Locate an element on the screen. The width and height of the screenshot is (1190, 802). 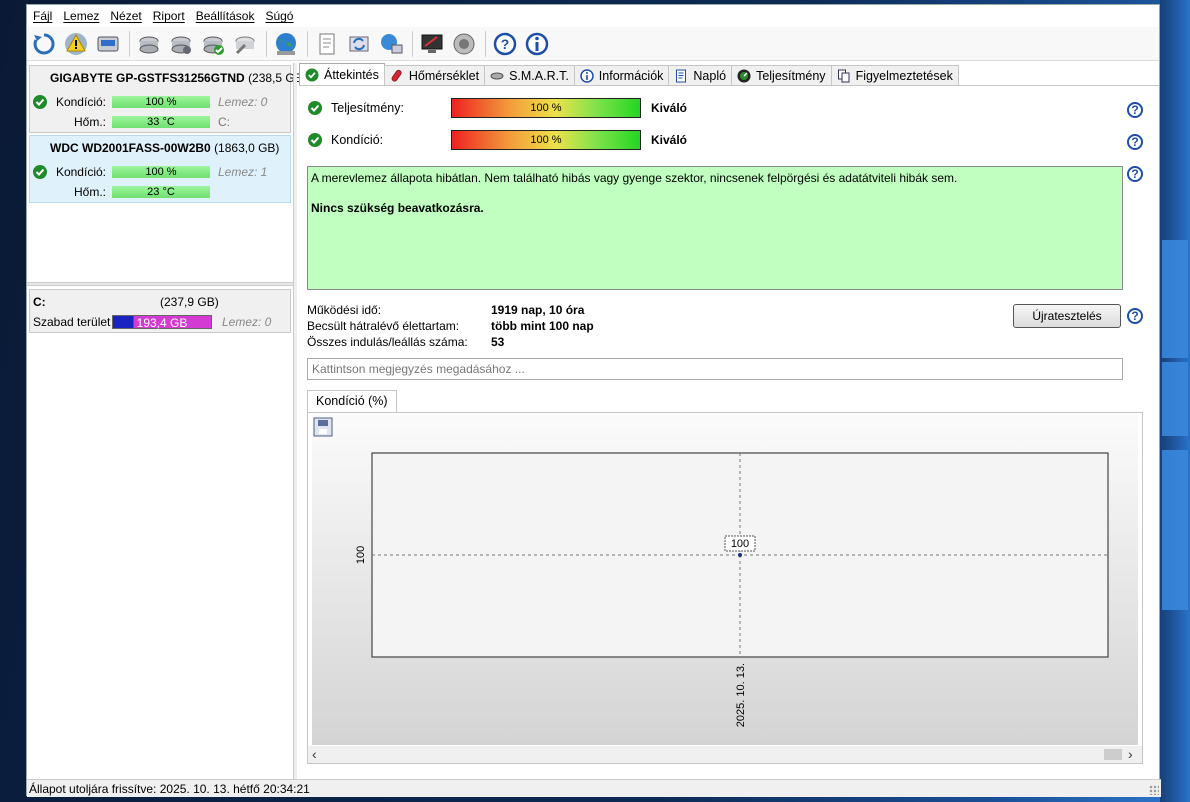
performance-bar: 100 % is located at coordinates (546, 108).